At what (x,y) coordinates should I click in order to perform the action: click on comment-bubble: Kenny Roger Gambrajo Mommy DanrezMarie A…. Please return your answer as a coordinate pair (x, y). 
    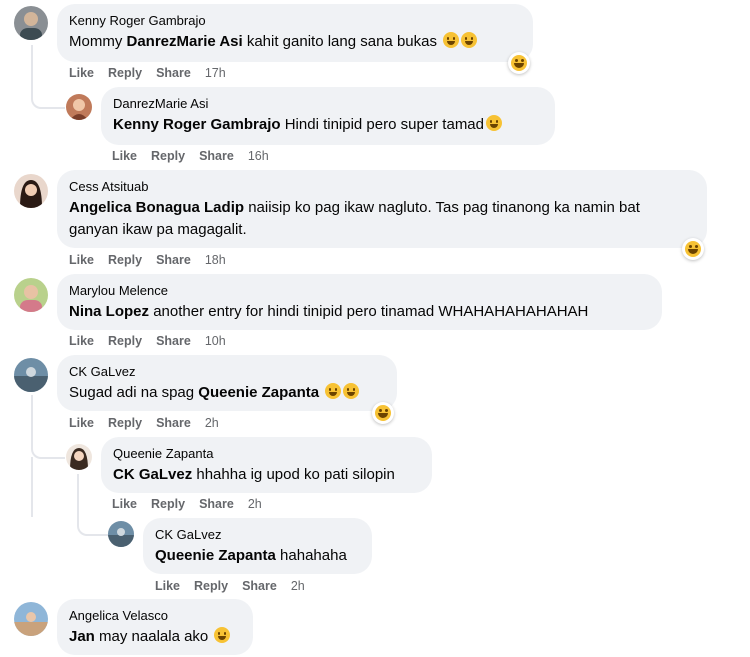
    Looking at the image, I should click on (295, 33).